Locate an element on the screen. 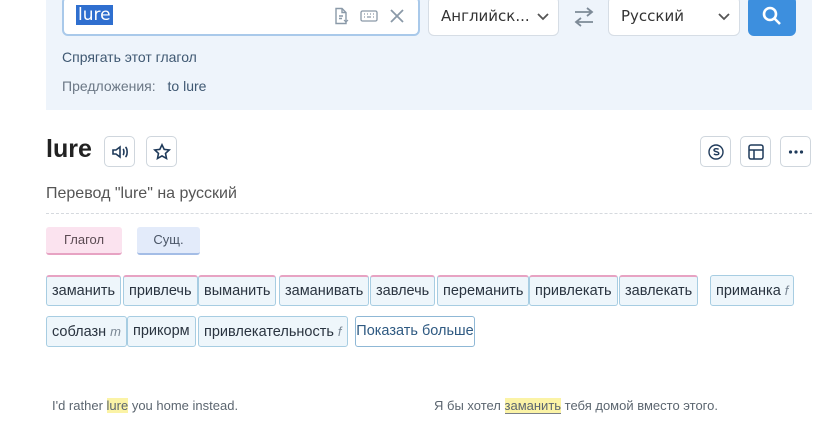 This screenshot has height=426, width=815. more-options-button is located at coordinates (795, 151).